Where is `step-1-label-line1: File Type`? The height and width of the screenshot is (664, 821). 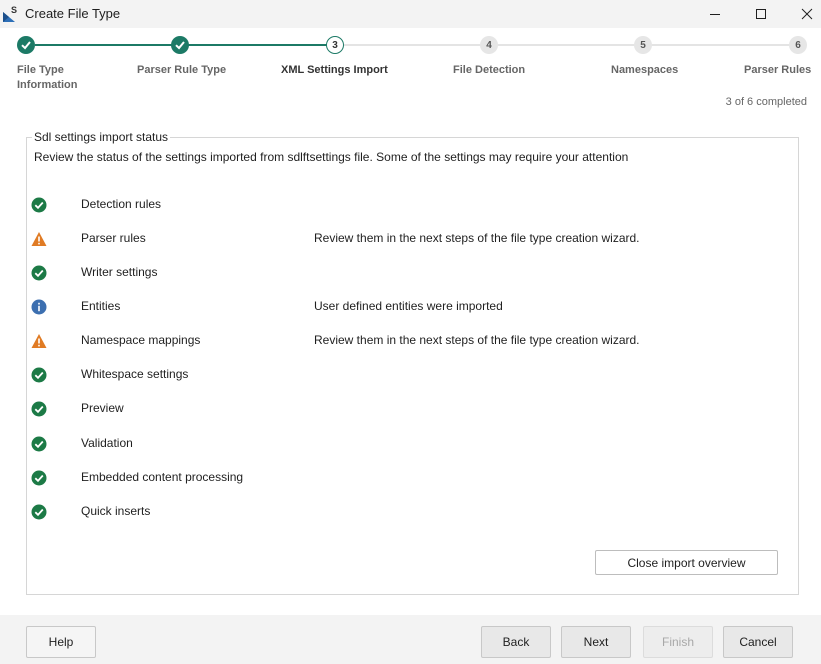
step-1-label-line1: File Type is located at coordinates (40, 70).